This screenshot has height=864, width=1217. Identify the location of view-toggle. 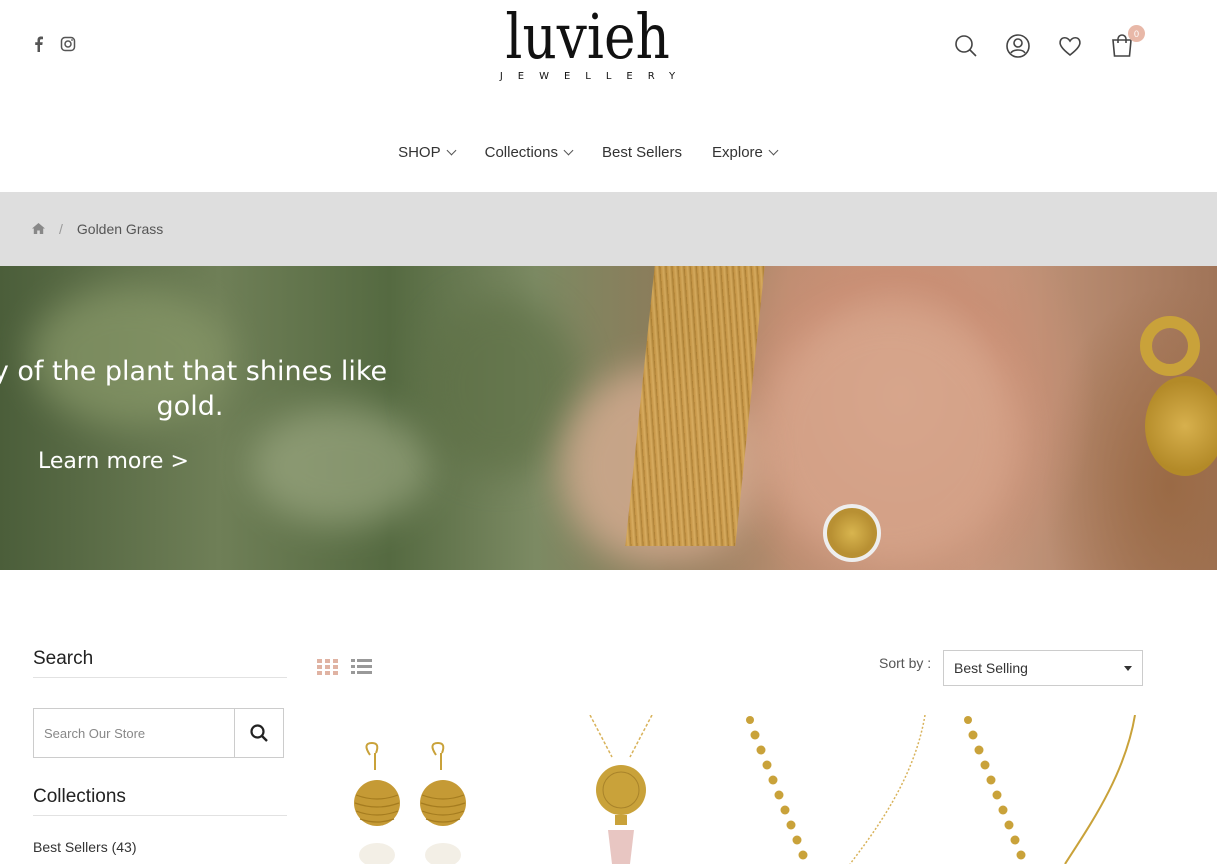
(344, 669).